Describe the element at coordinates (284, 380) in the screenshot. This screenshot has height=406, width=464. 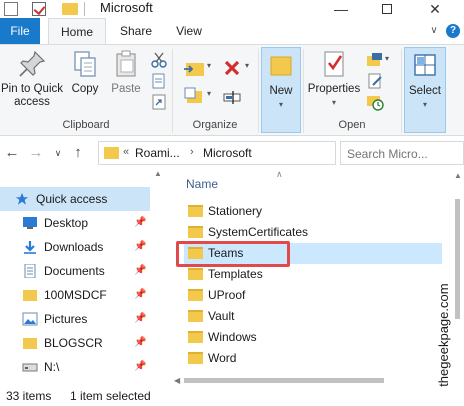
I see `horizontal-scroll-thumb` at that location.